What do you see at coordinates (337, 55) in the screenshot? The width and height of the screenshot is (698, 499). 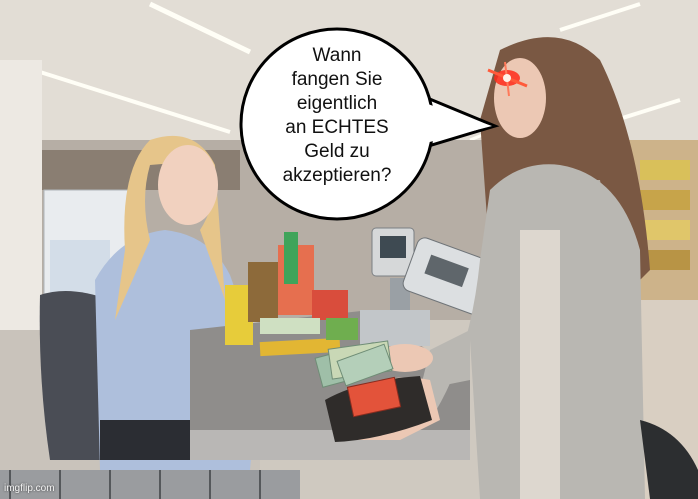 I see `bubble-line-1: Wann` at bounding box center [337, 55].